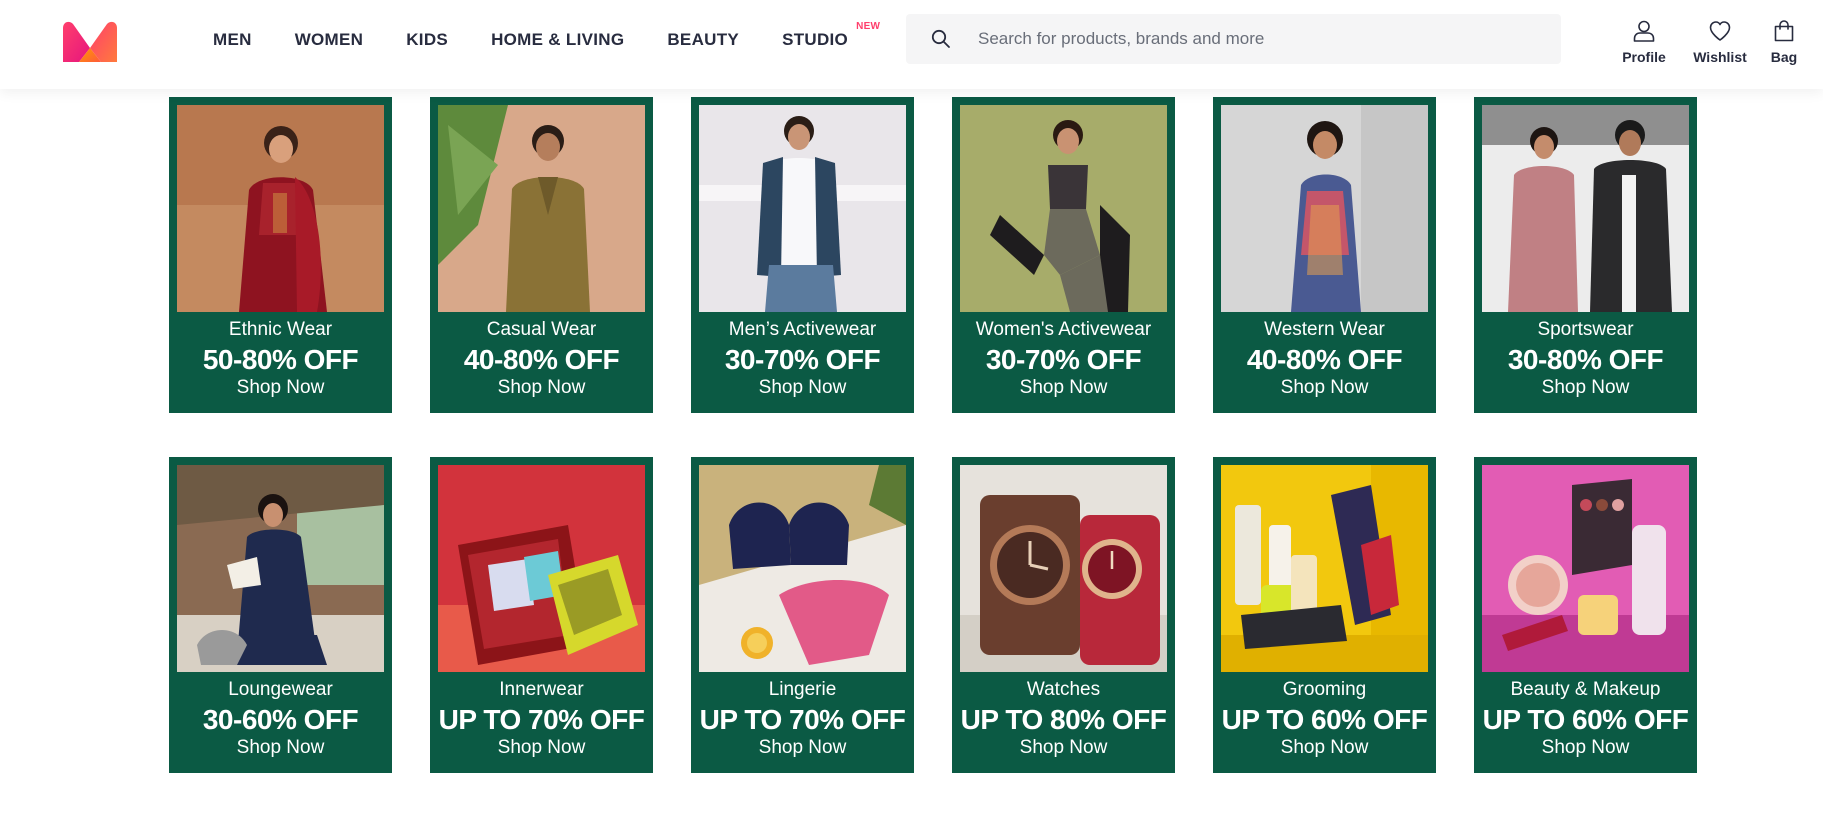 The height and width of the screenshot is (813, 1823). Describe the element at coordinates (541, 208) in the screenshot. I see `casual-wear-photo` at that location.